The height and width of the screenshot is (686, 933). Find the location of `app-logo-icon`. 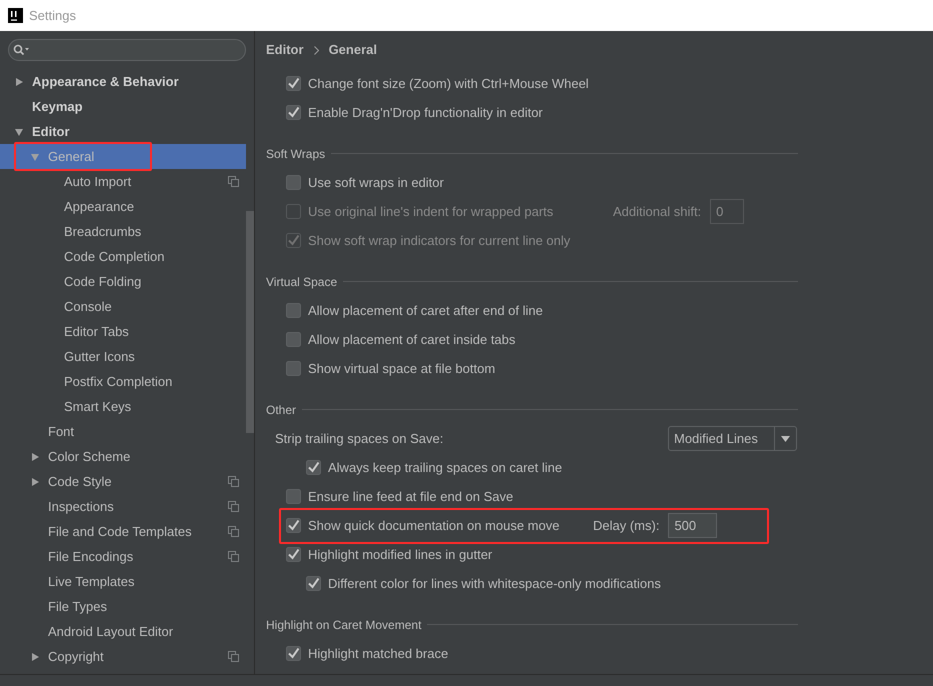

app-logo-icon is located at coordinates (15, 15).